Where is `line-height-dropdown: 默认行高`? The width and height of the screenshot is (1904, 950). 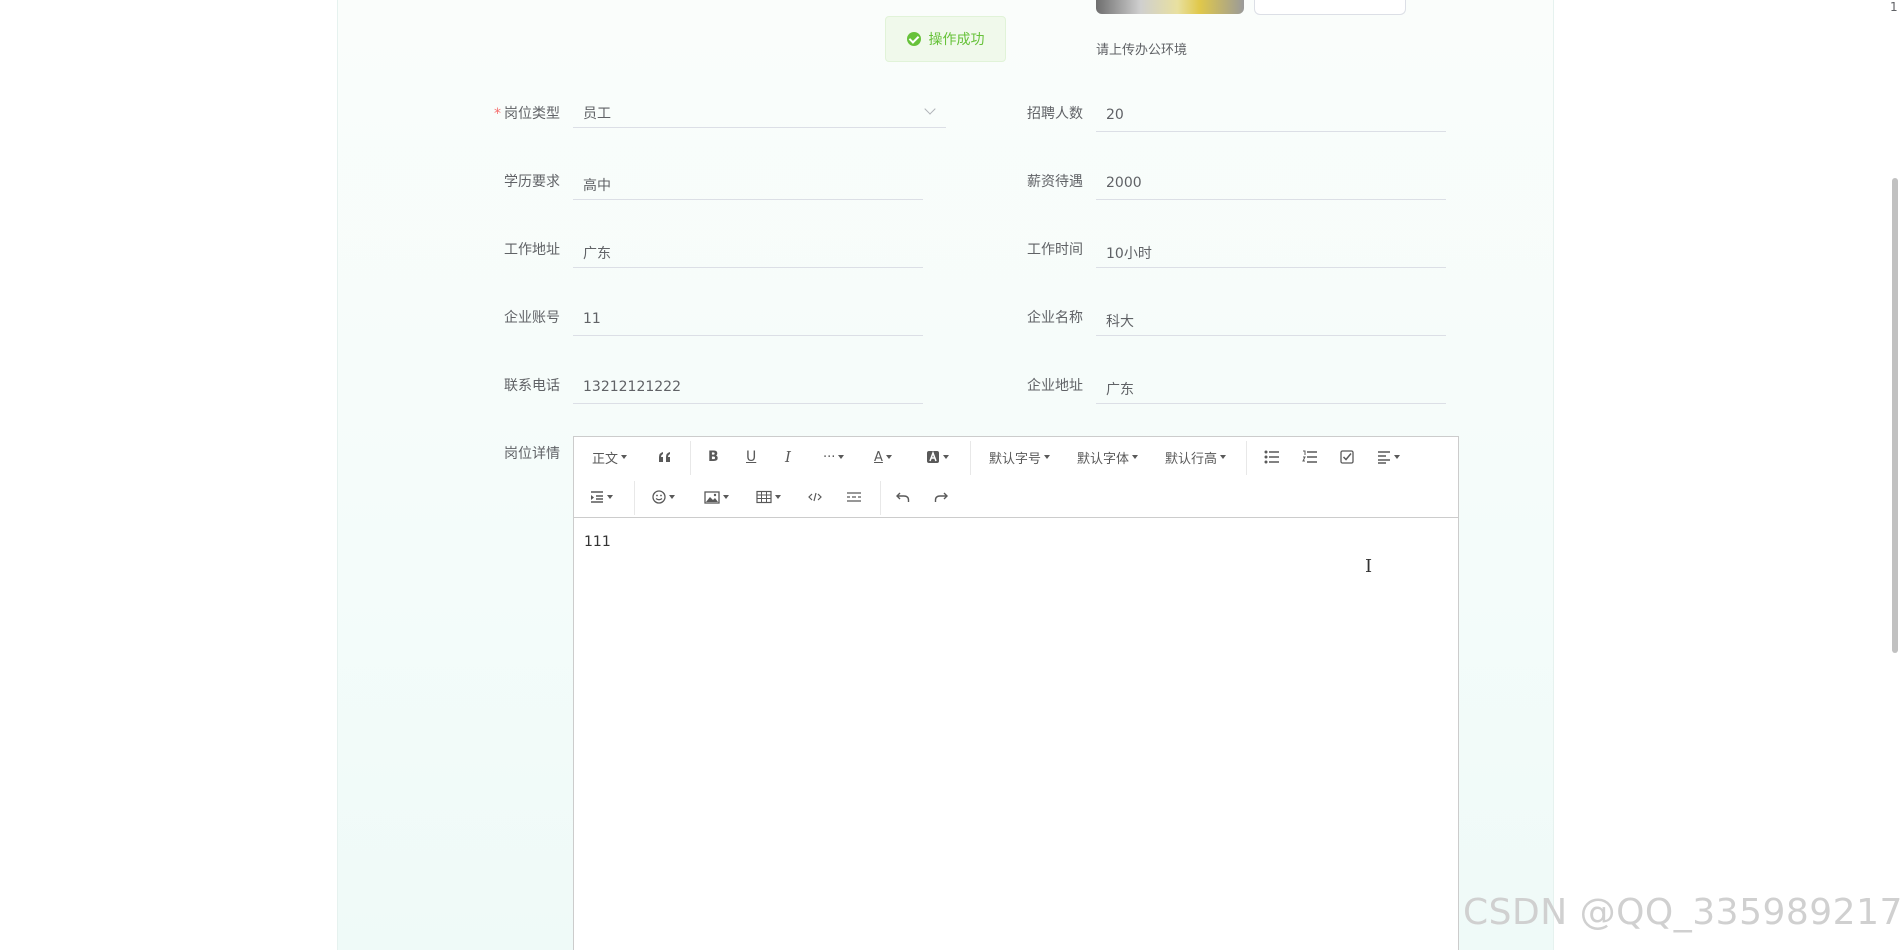
line-height-dropdown: 默认行高 is located at coordinates (1196, 457).